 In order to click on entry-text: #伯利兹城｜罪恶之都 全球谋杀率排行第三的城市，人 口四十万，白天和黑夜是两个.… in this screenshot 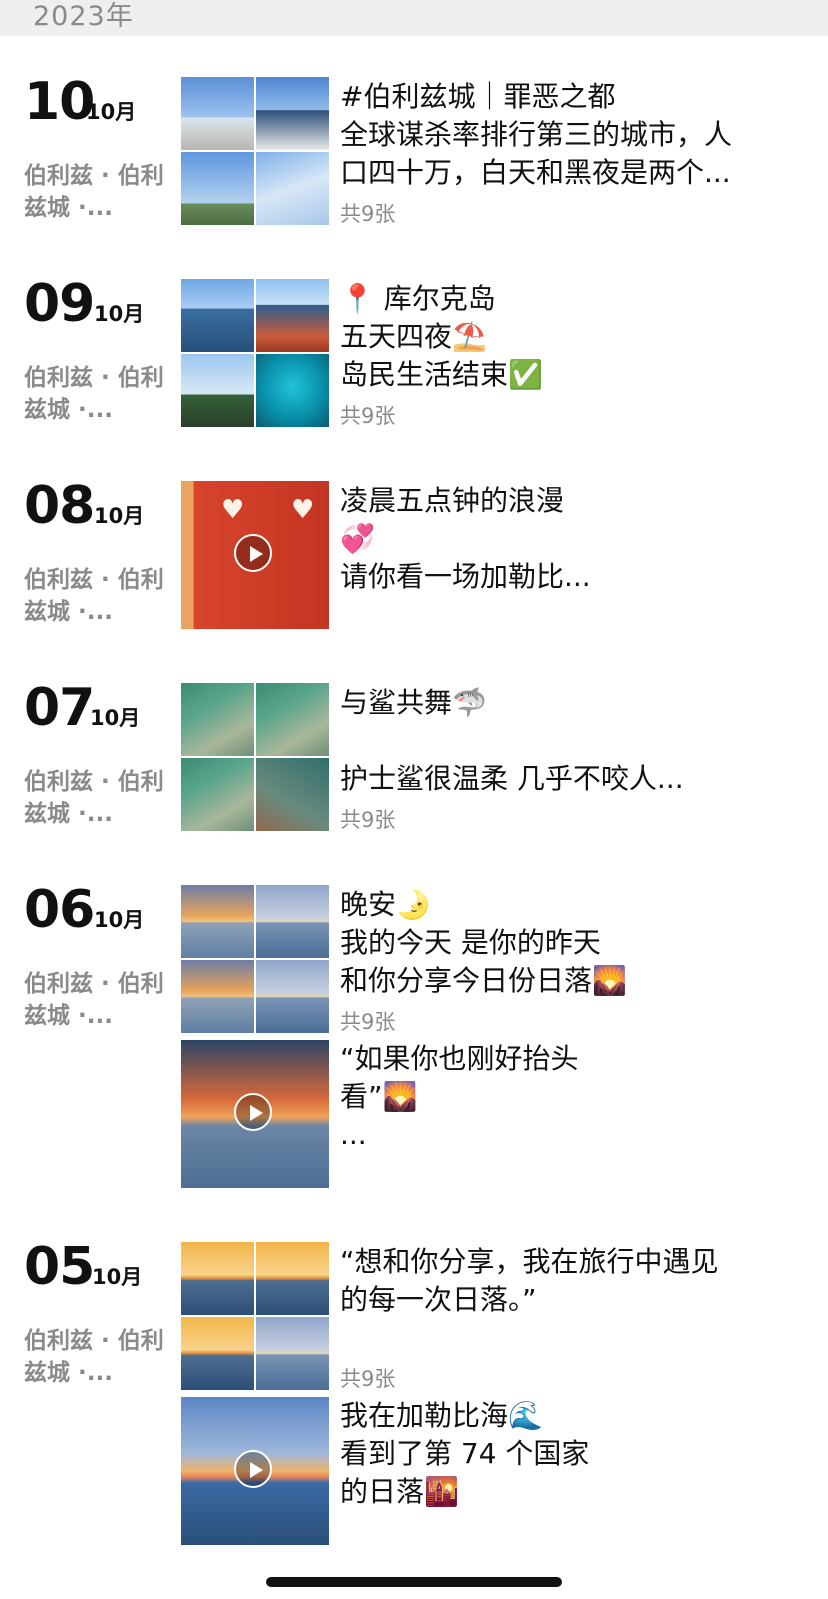, I will do `click(570, 135)`.